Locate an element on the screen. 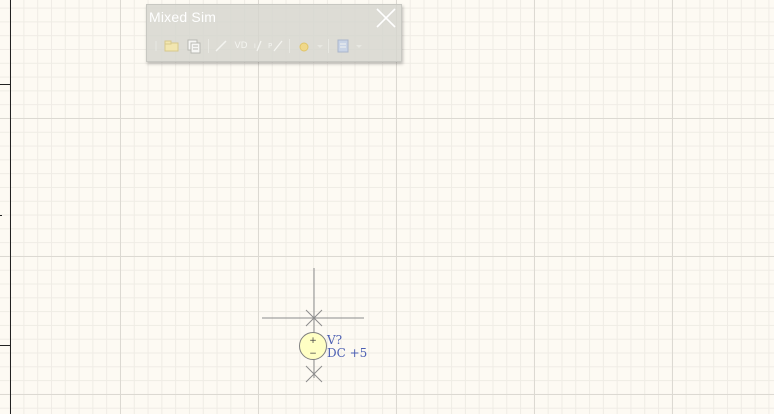  voltage-probe-label: VD is located at coordinates (241, 46).